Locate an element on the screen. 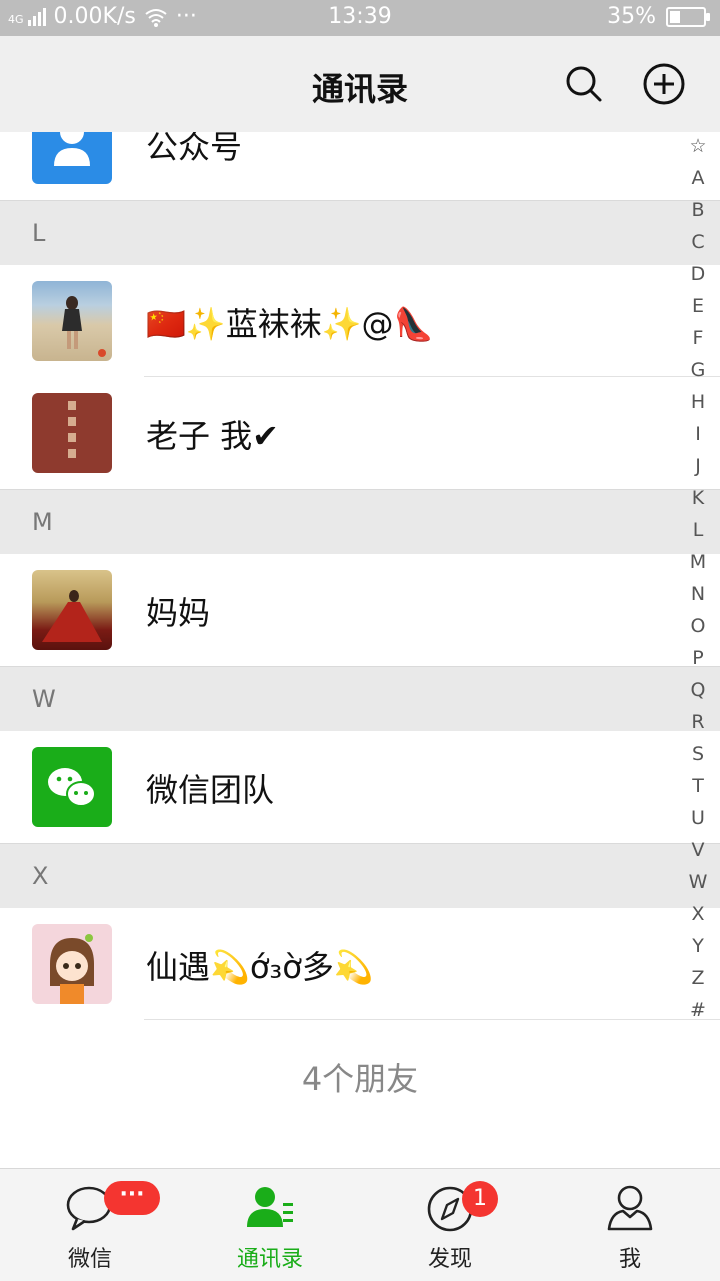  photo-woman-beach is located at coordinates (84, 326).